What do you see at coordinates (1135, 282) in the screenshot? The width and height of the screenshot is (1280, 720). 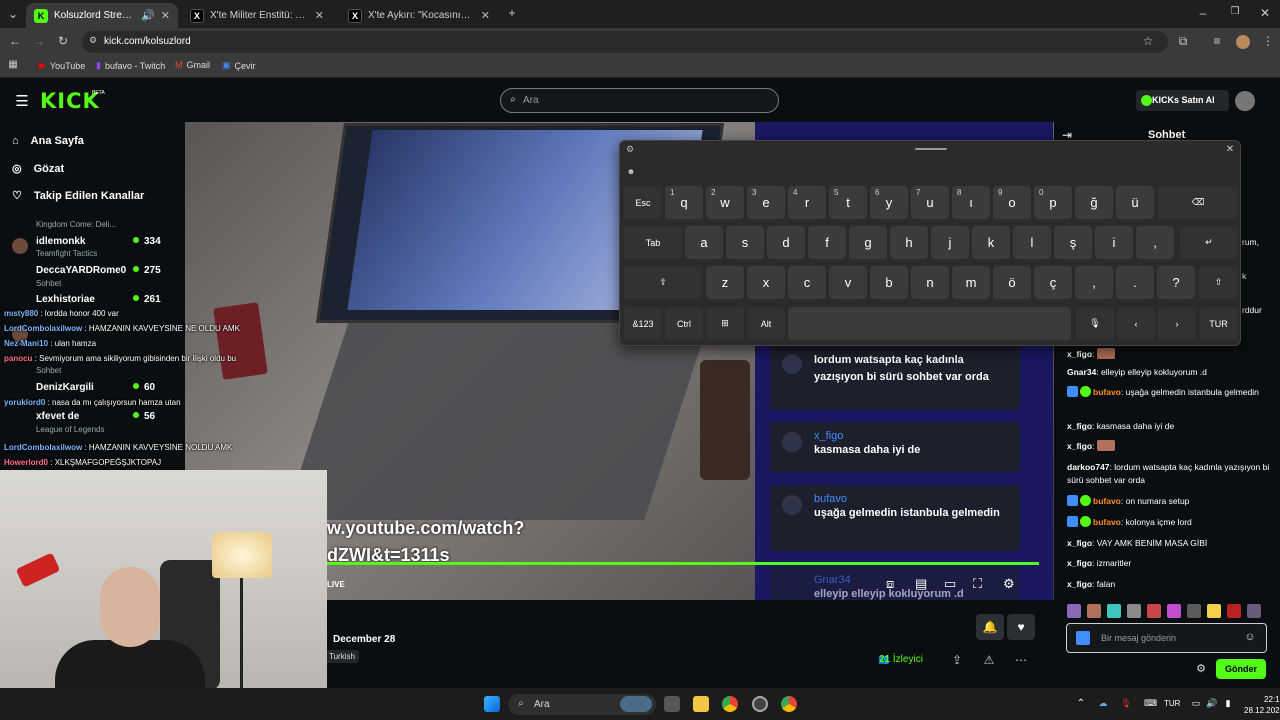 I see `keyboard-key: .` at bounding box center [1135, 282].